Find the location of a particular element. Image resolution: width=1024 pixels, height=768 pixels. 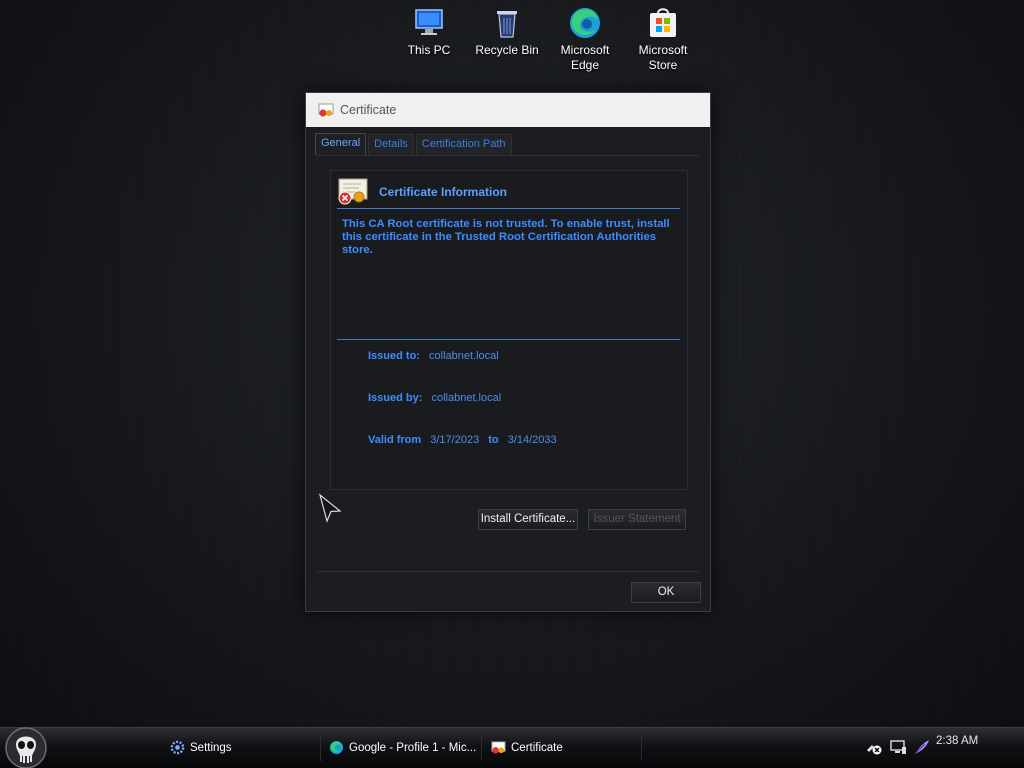

dialog-title: Certificate is located at coordinates (368, 110).